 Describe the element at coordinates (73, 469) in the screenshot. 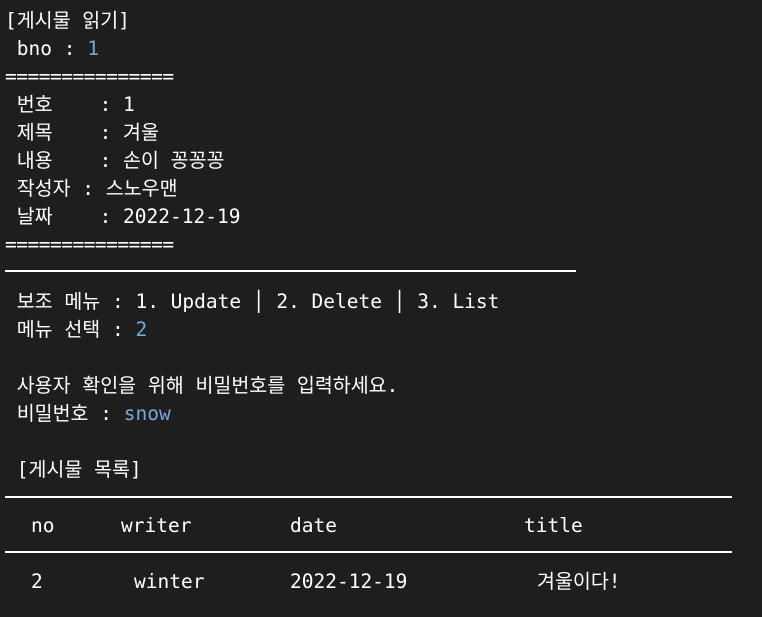

I see `list-header: [게시물 목록]` at that location.